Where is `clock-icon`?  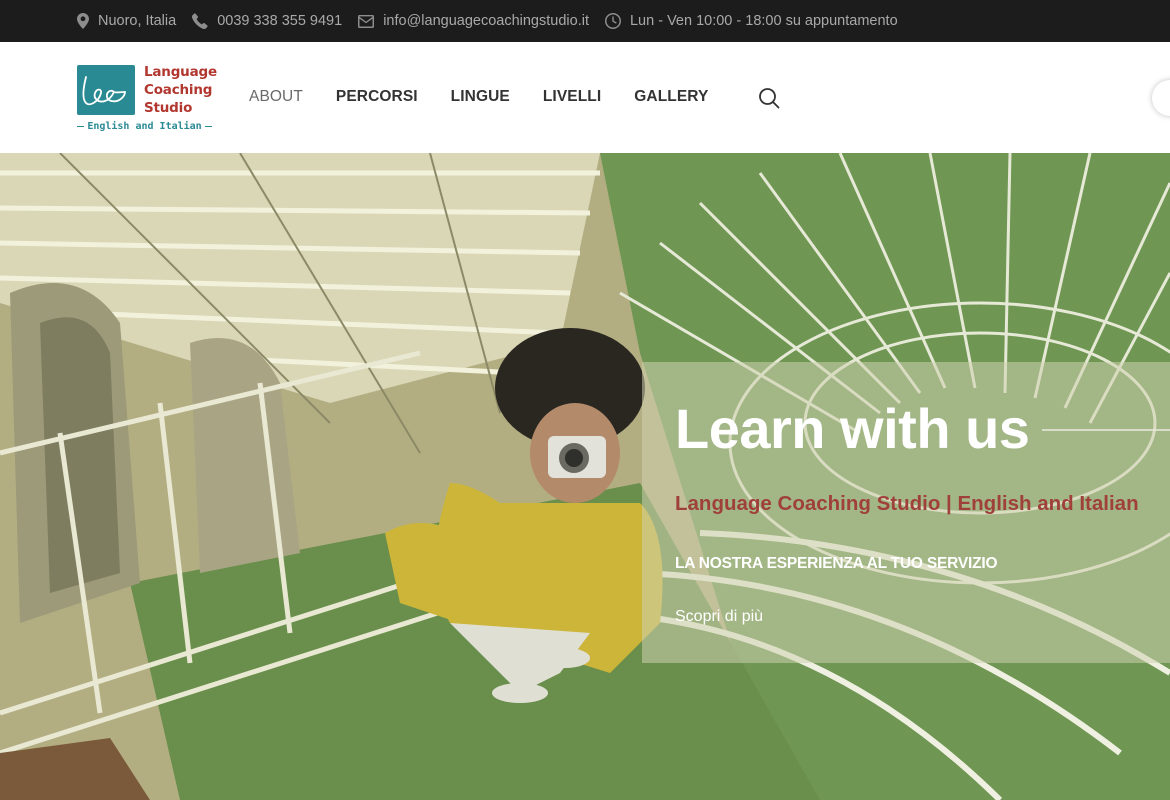
clock-icon is located at coordinates (612, 21).